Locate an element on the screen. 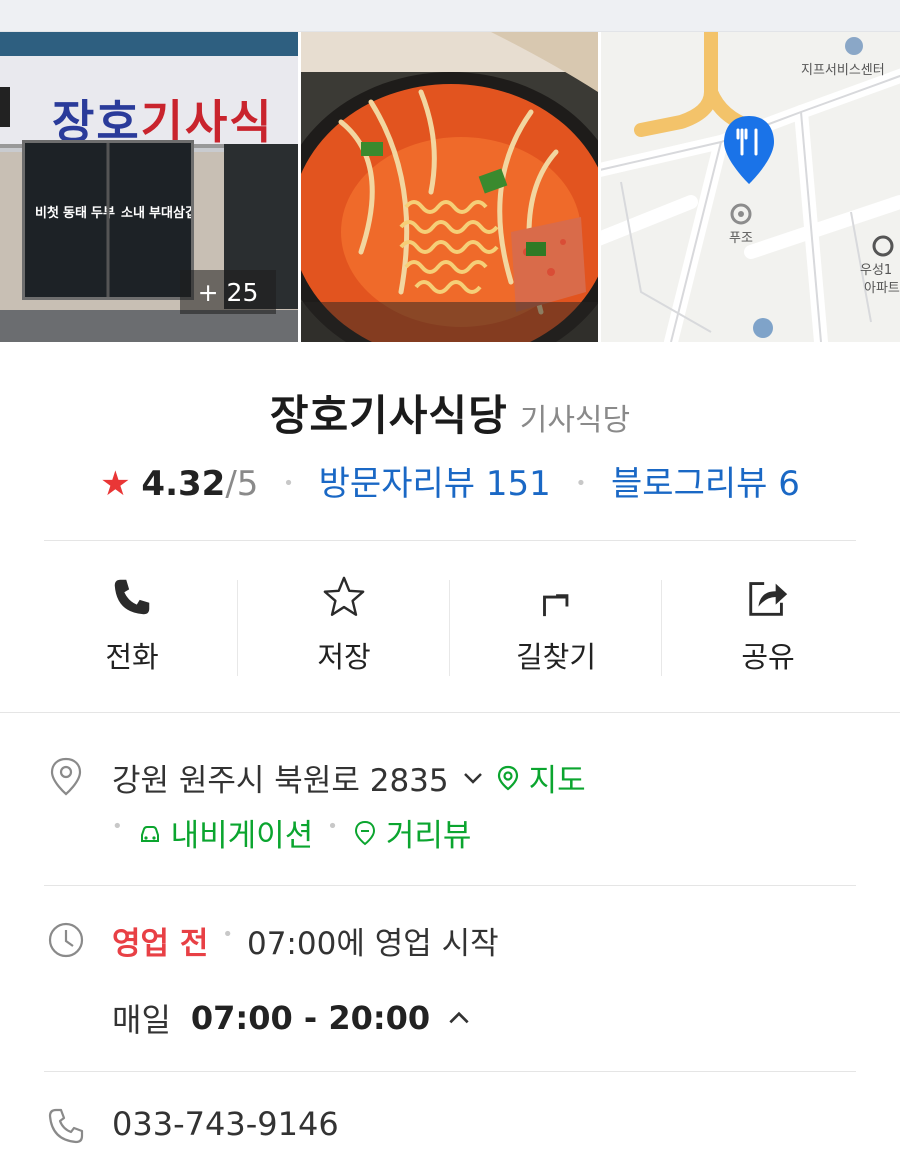 This screenshot has height=1159, width=900. location-pin-icon is located at coordinates (66, 776).